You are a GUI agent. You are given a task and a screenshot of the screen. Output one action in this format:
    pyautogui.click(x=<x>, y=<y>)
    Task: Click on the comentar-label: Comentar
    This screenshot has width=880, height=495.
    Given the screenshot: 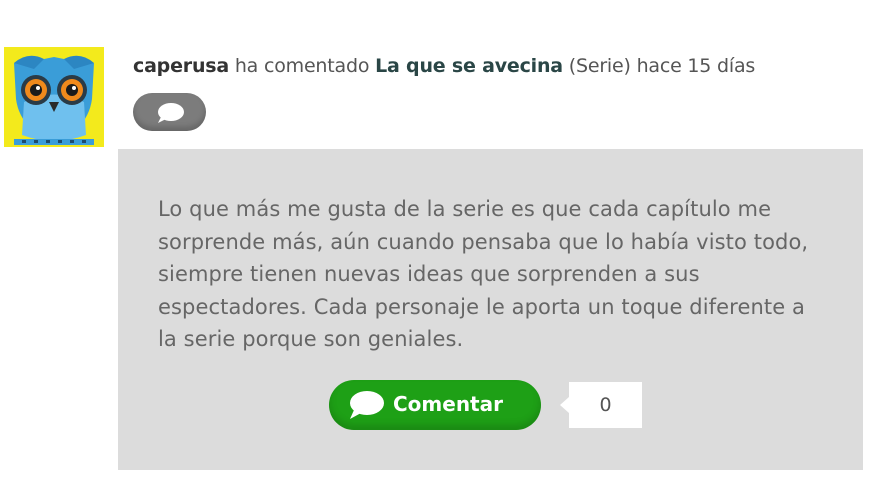 What is the action you would take?
    pyautogui.click(x=448, y=404)
    